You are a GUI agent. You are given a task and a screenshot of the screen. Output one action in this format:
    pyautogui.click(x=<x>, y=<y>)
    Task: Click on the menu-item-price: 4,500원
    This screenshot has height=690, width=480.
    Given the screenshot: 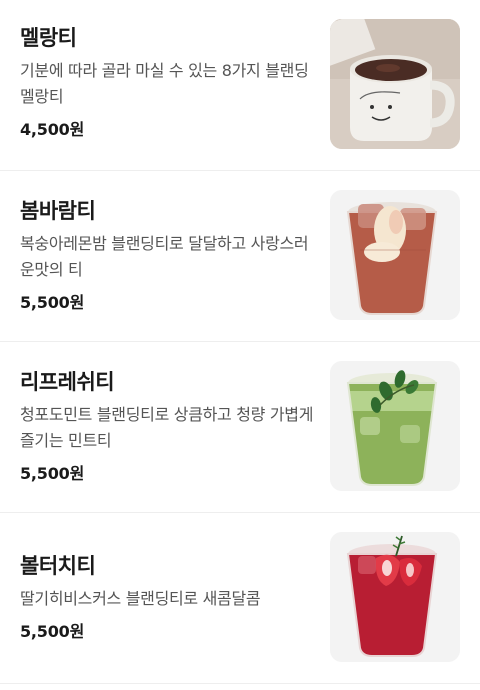 What is the action you would take?
    pyautogui.click(x=52, y=129)
    